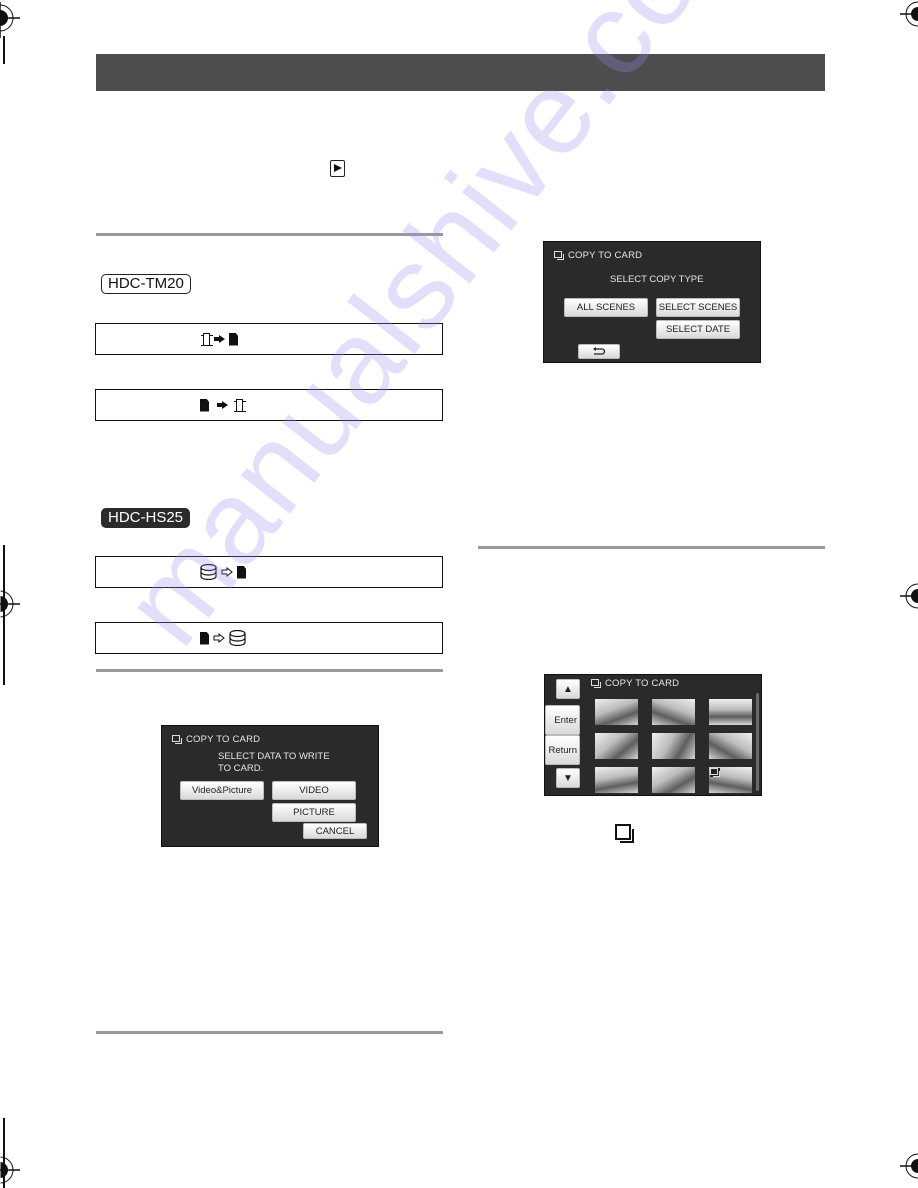  Describe the element at coordinates (909, 14) in the screenshot. I see `registration-mark-top-right` at that location.